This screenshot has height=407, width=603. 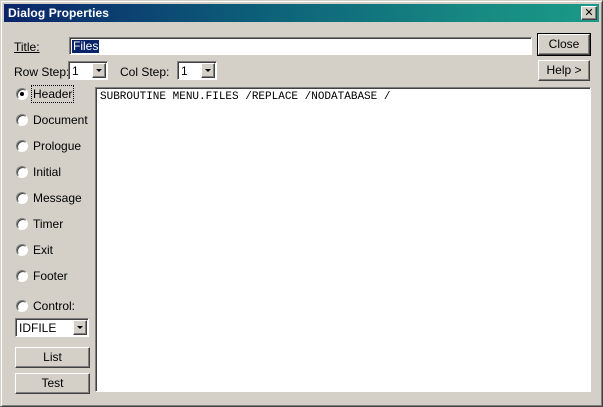 I want to click on radio-header, so click(x=22, y=94).